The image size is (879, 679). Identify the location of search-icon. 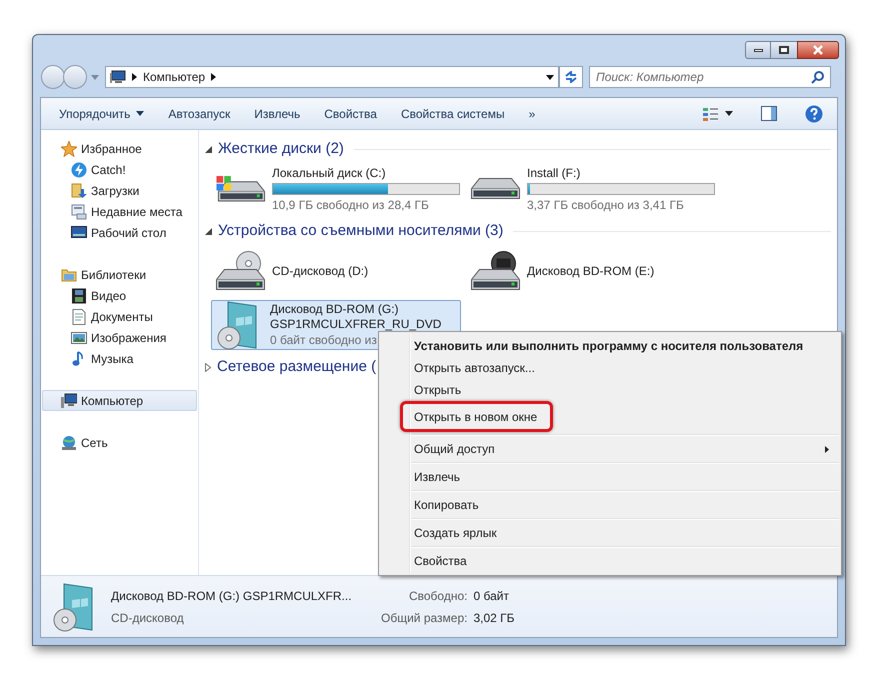
(818, 77).